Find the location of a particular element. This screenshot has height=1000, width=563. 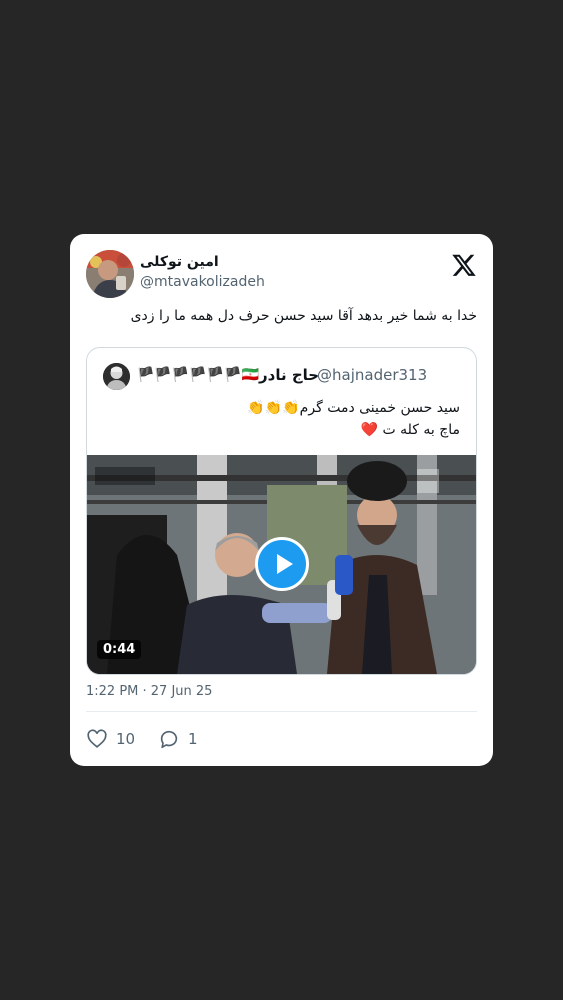

reply-count: 1 is located at coordinates (193, 739).